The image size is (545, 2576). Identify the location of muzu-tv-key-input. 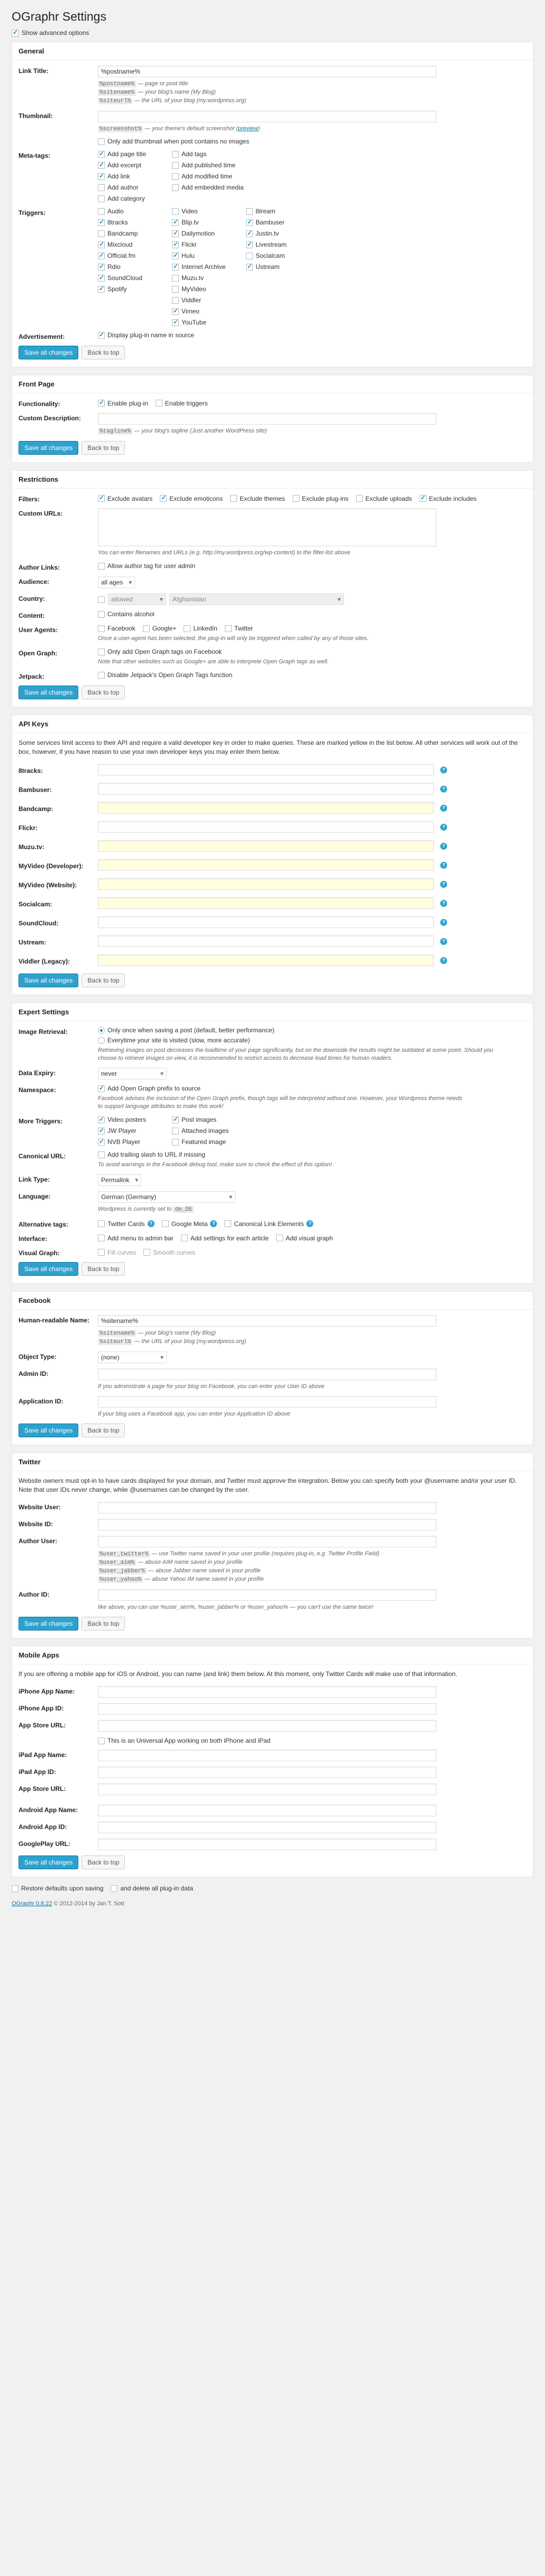
(266, 846).